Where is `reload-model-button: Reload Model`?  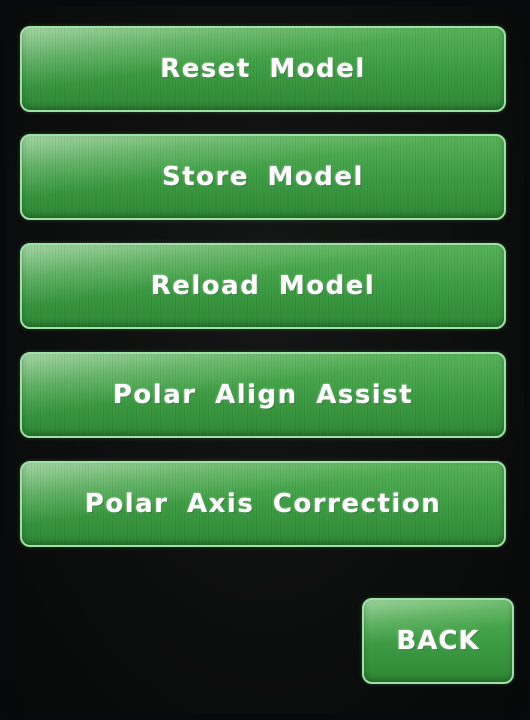
reload-model-button: Reload Model is located at coordinates (263, 286).